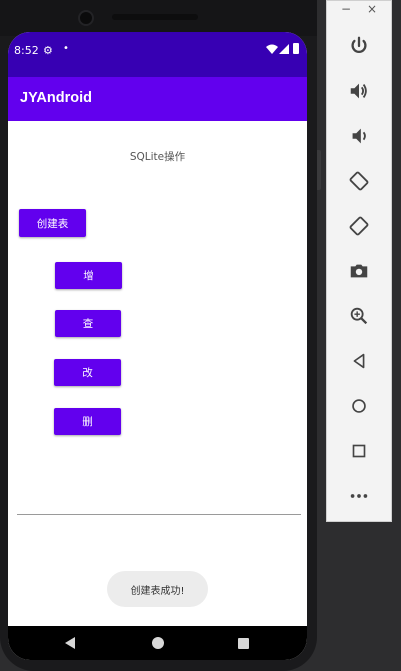 This screenshot has width=401, height=671. What do you see at coordinates (52, 223) in the screenshot?
I see `create-table-button: 创建表` at bounding box center [52, 223].